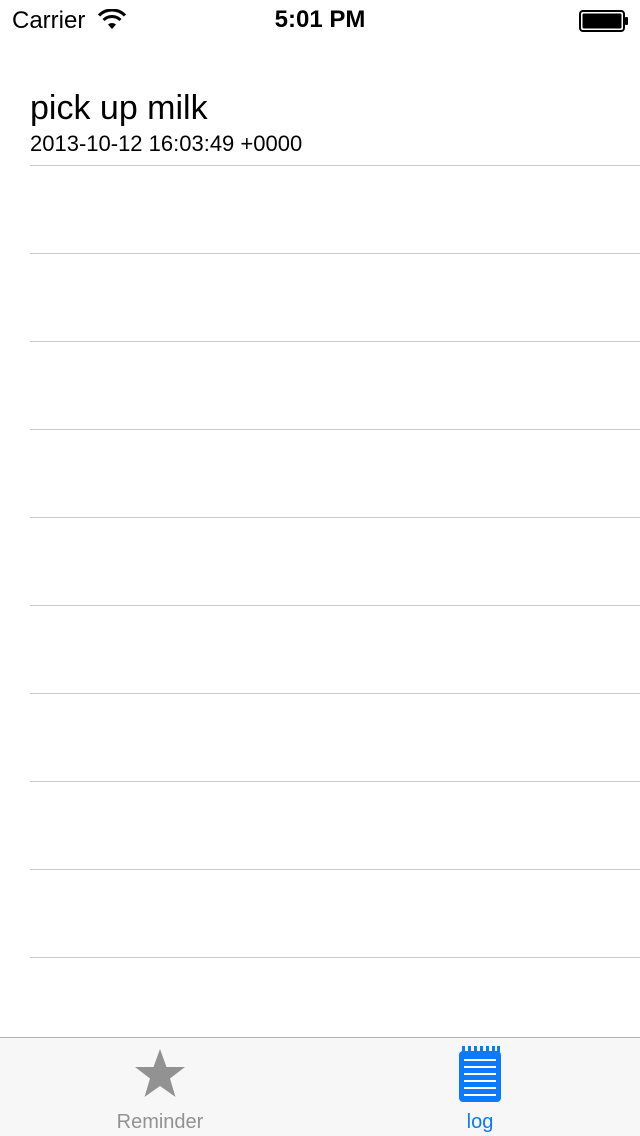 This screenshot has width=640, height=1136. I want to click on tab-reminder: Reminder, so click(160, 1087).